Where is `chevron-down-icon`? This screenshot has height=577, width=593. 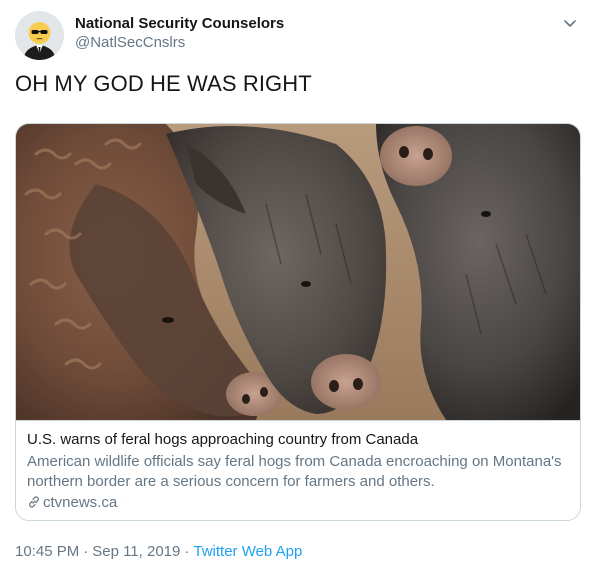 chevron-down-icon is located at coordinates (570, 23).